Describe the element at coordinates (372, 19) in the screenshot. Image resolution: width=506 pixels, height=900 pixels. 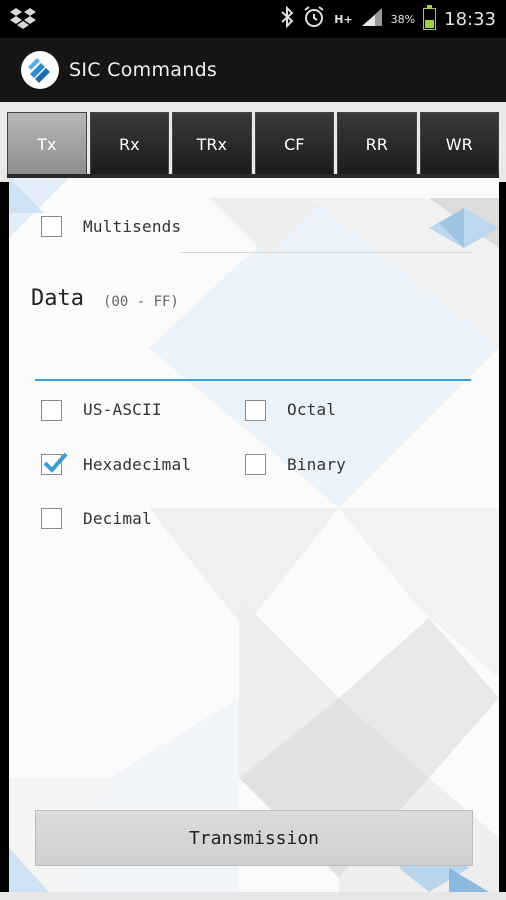
I see `signal-icon` at that location.